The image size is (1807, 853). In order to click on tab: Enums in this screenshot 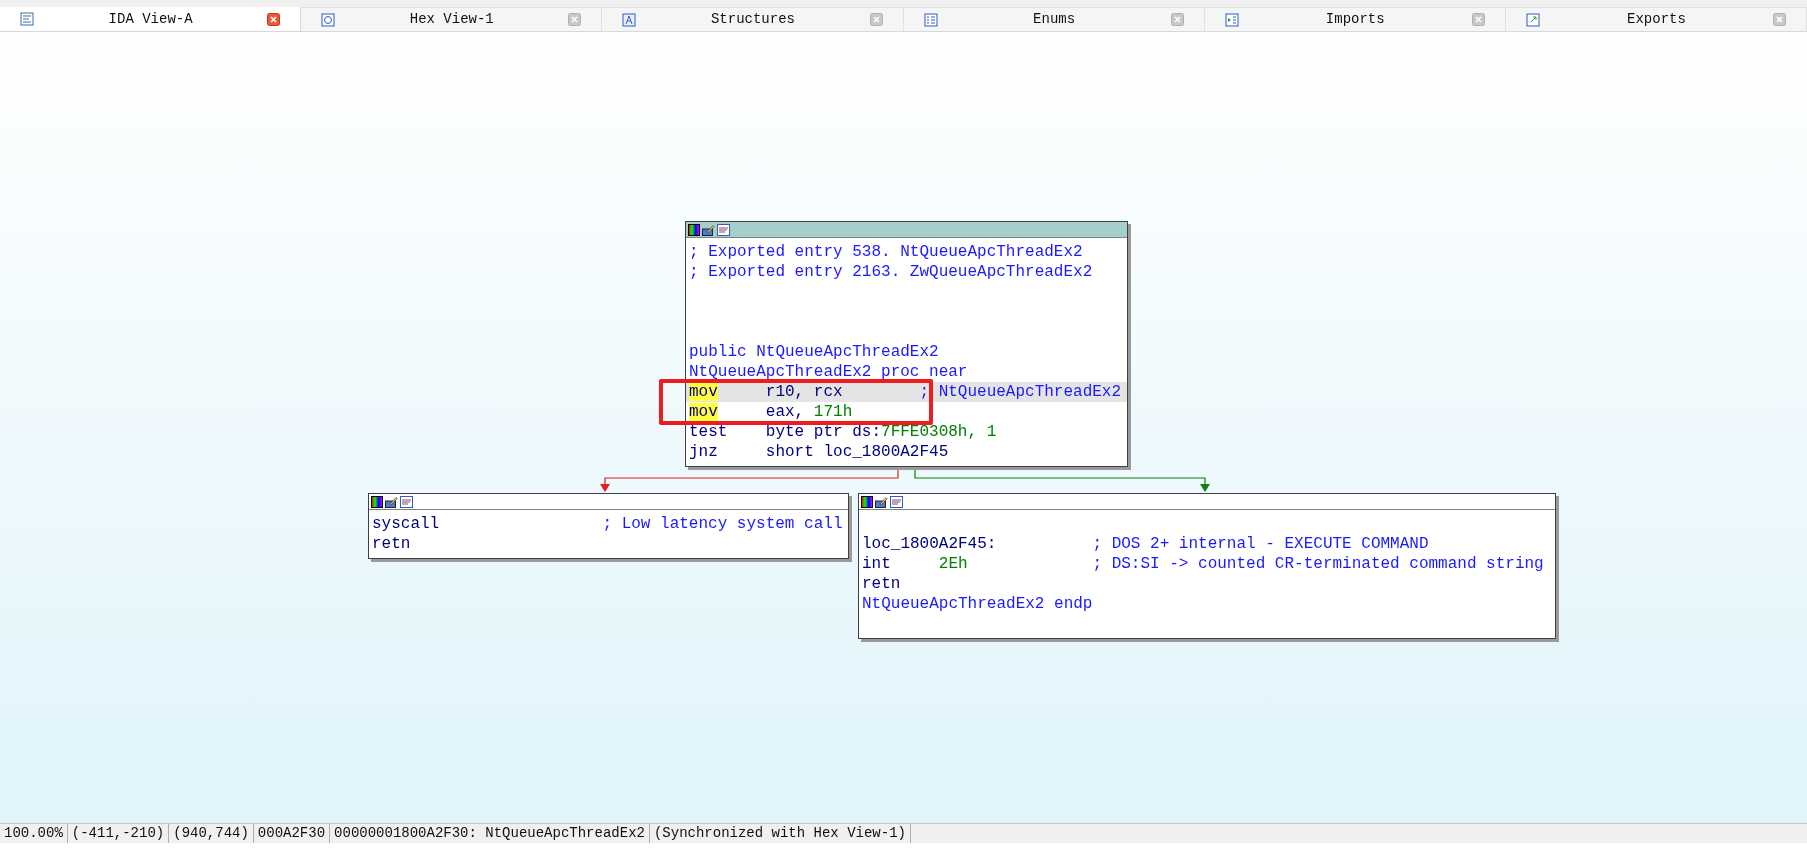, I will do `click(1054, 19)`.